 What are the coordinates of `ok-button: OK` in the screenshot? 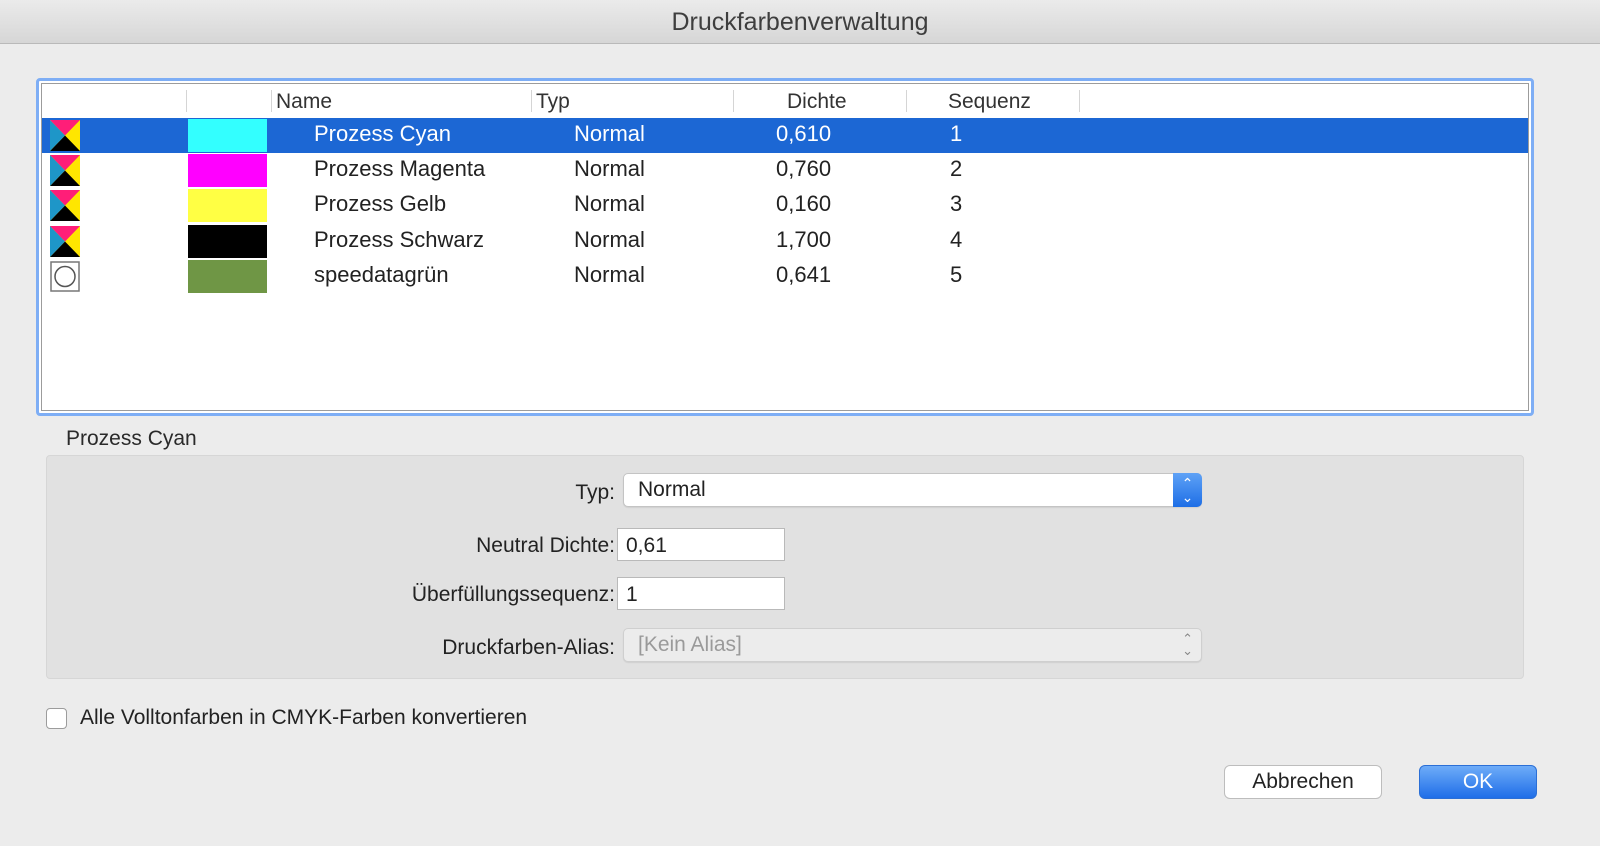 It's located at (1478, 782).